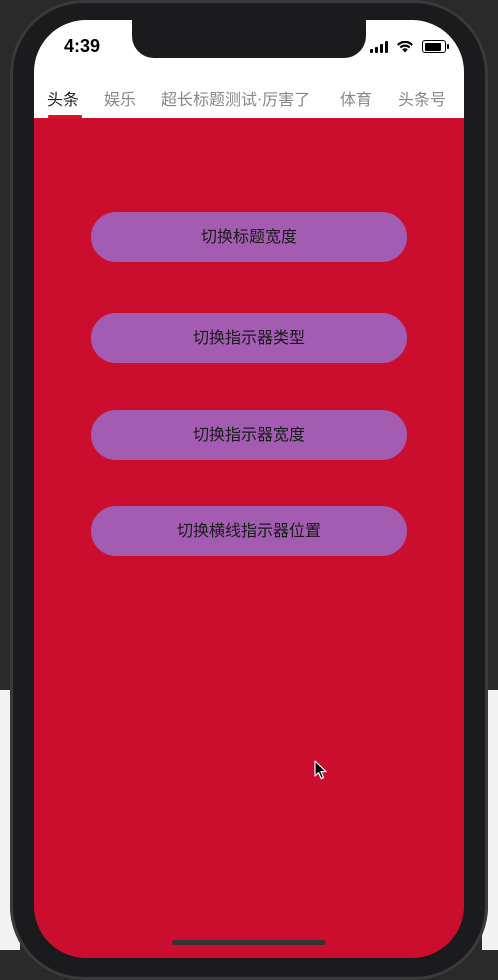 The image size is (498, 980). Describe the element at coordinates (422, 98) in the screenshot. I see `tab-headline-accounts: 头条号` at that location.